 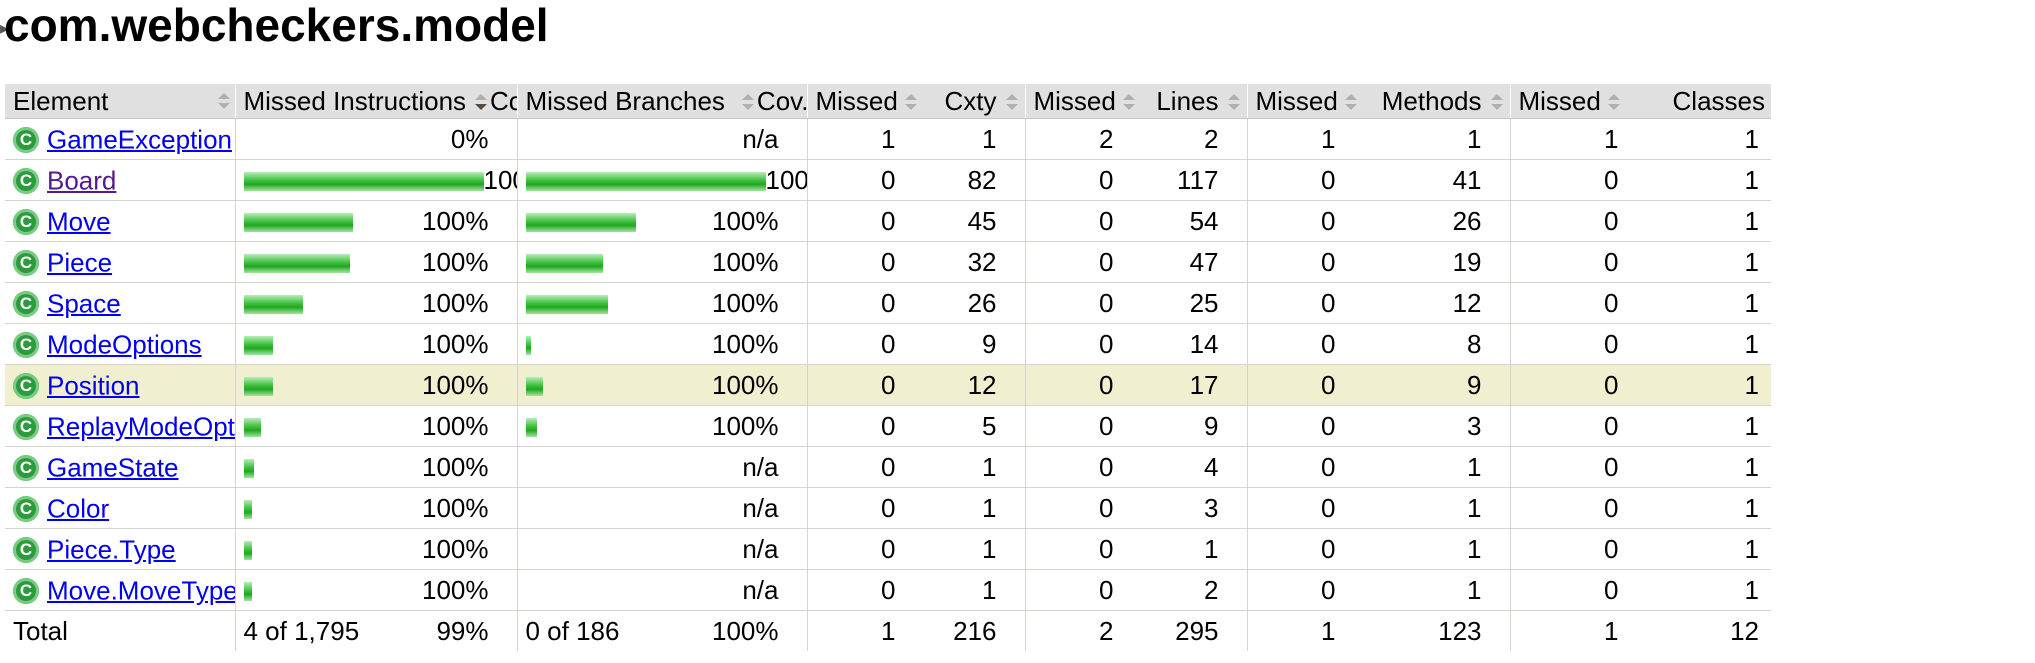 What do you see at coordinates (760, 548) in the screenshot?
I see `branches-coverage: n/a` at bounding box center [760, 548].